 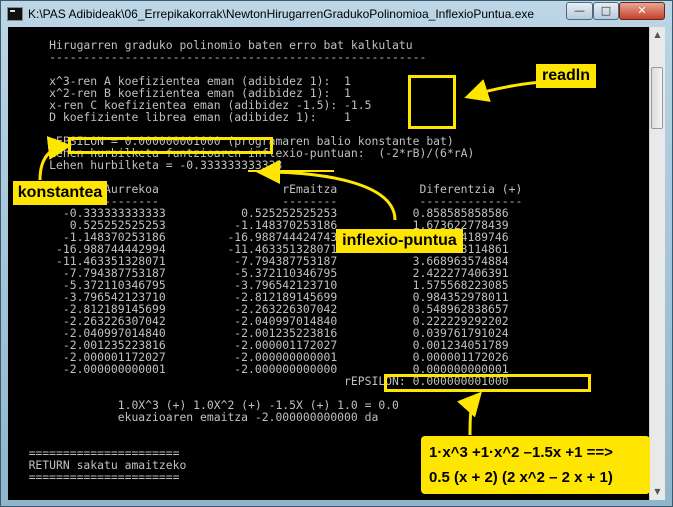 I want to click on epsilon-constant-highlight, so click(x=170, y=145).